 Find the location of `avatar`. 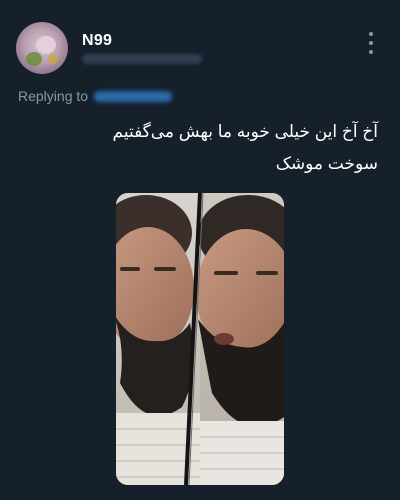

avatar is located at coordinates (42, 48).